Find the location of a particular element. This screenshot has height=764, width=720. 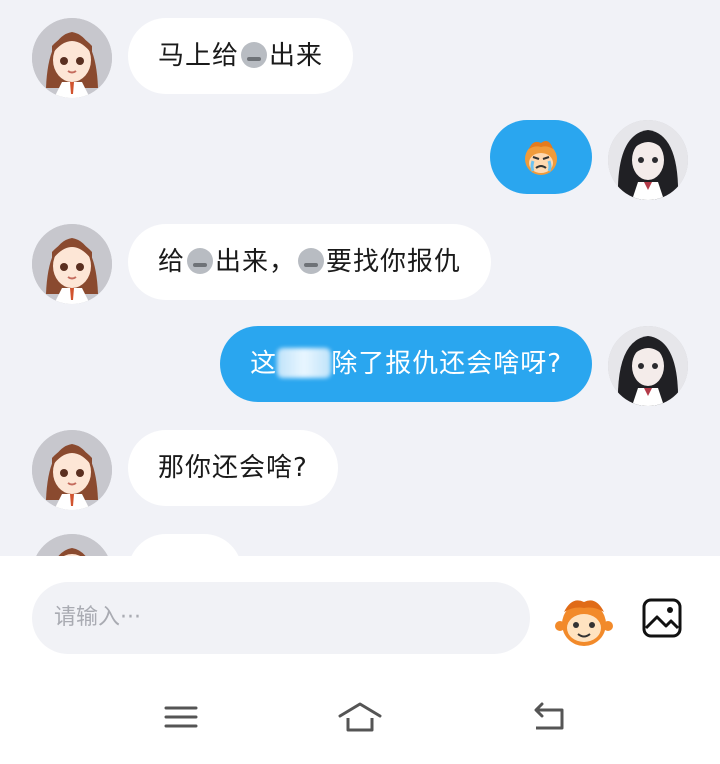

message-bubble: 给出来， 要找你报仇 is located at coordinates (310, 262).